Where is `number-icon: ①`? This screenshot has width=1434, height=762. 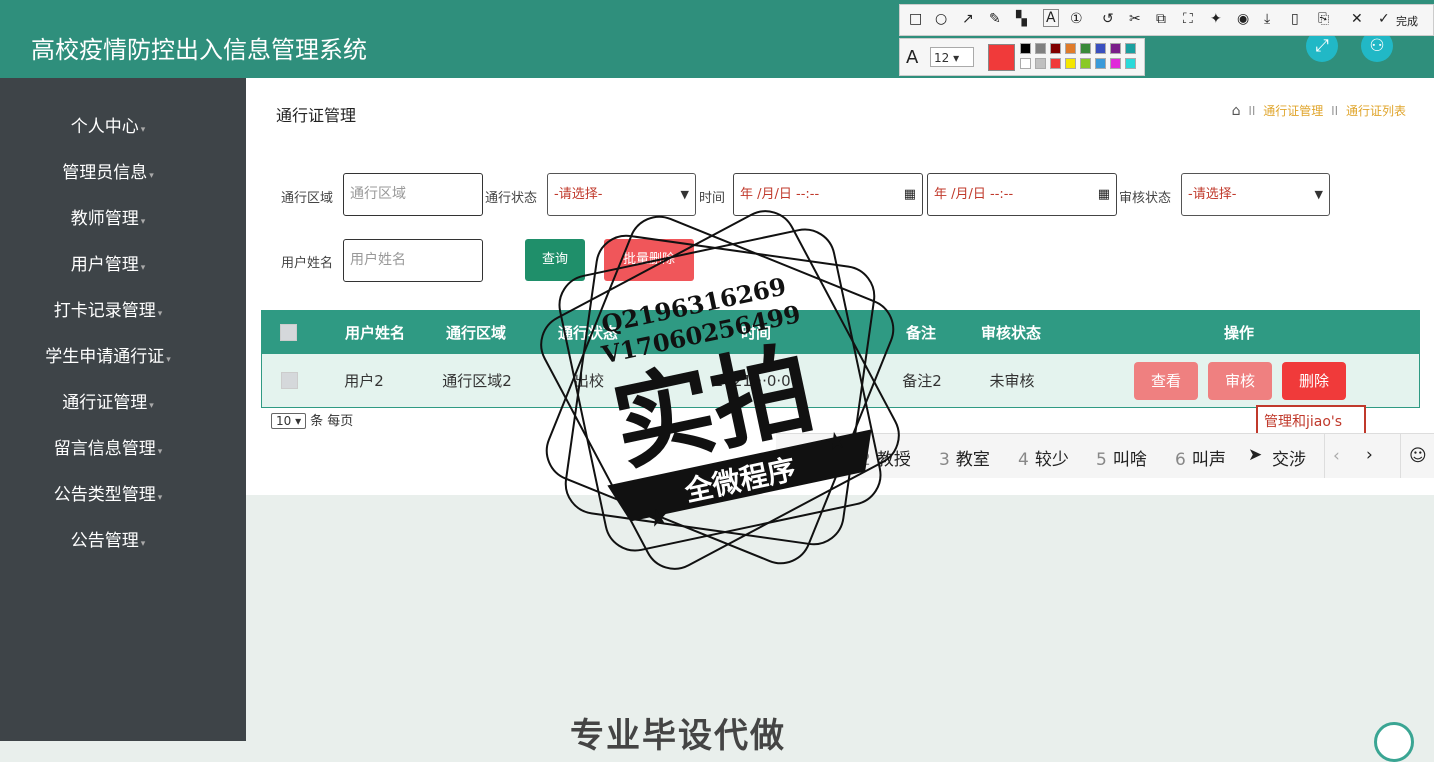 number-icon: ① is located at coordinates (1076, 19).